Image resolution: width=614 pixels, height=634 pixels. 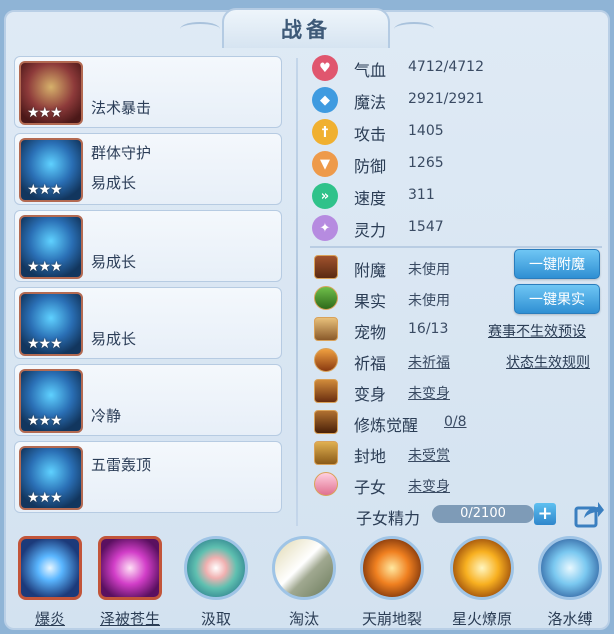 What do you see at coordinates (545, 514) in the screenshot?
I see `add-energy-button: +` at bounding box center [545, 514].